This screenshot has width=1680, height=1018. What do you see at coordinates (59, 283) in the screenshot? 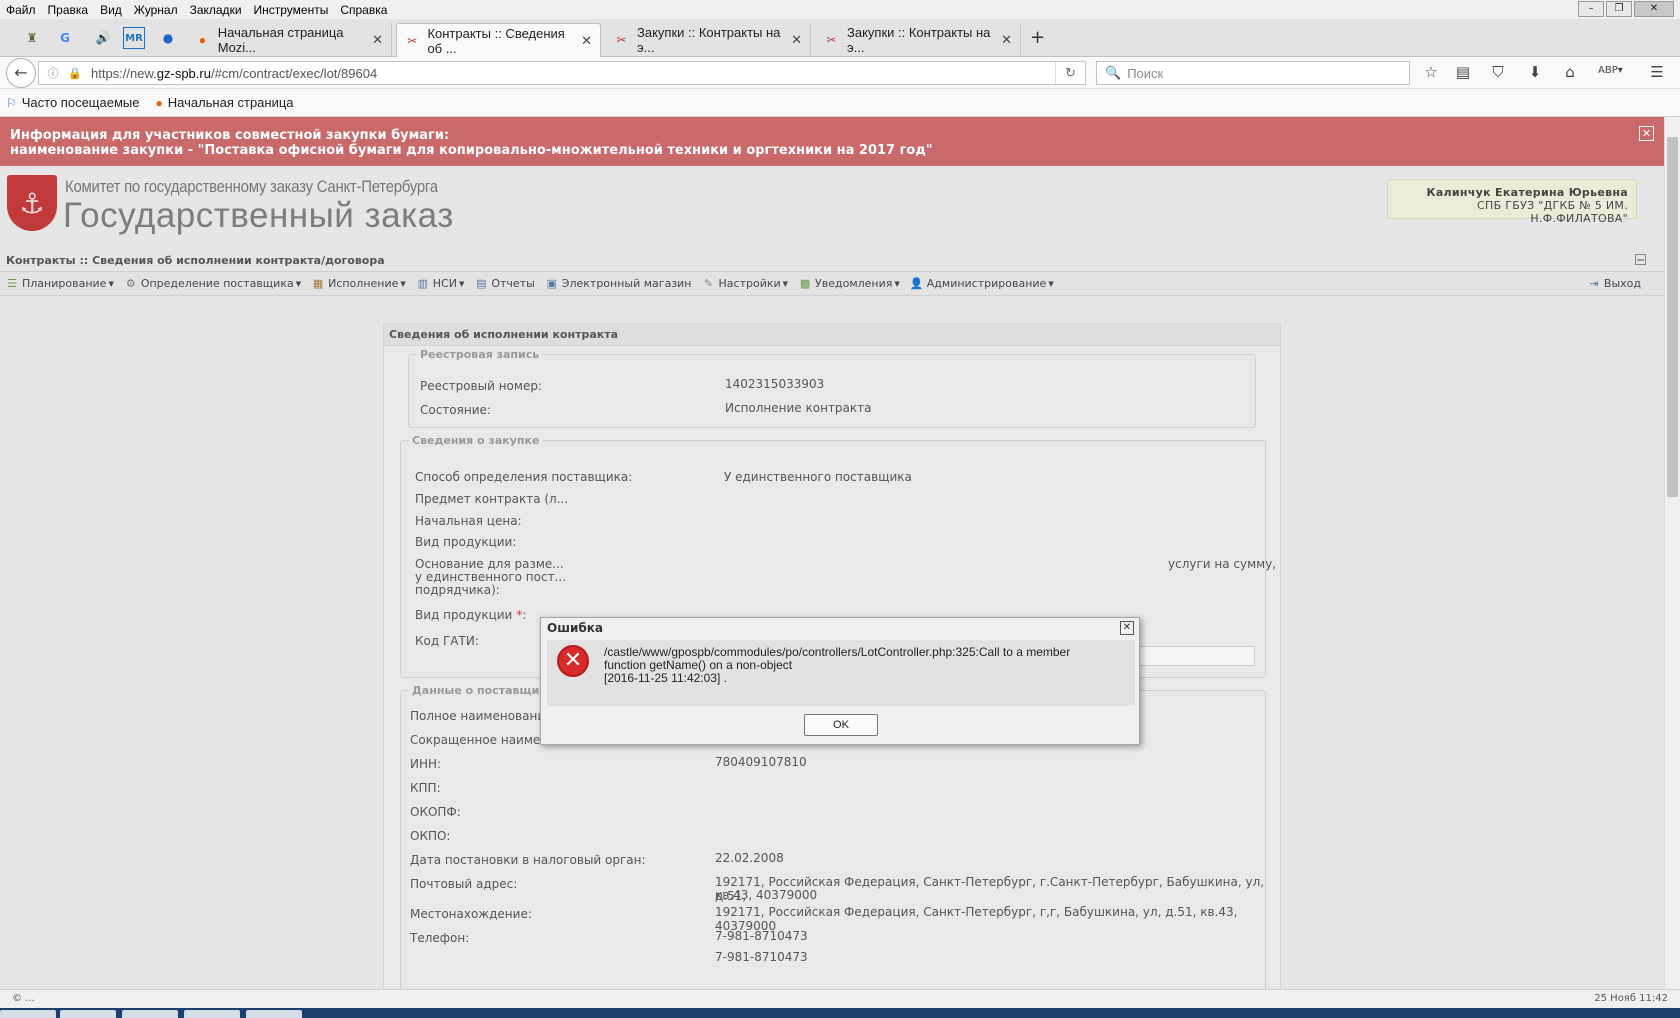
I see `nav-planning: ☰ Планирование ▼` at bounding box center [59, 283].